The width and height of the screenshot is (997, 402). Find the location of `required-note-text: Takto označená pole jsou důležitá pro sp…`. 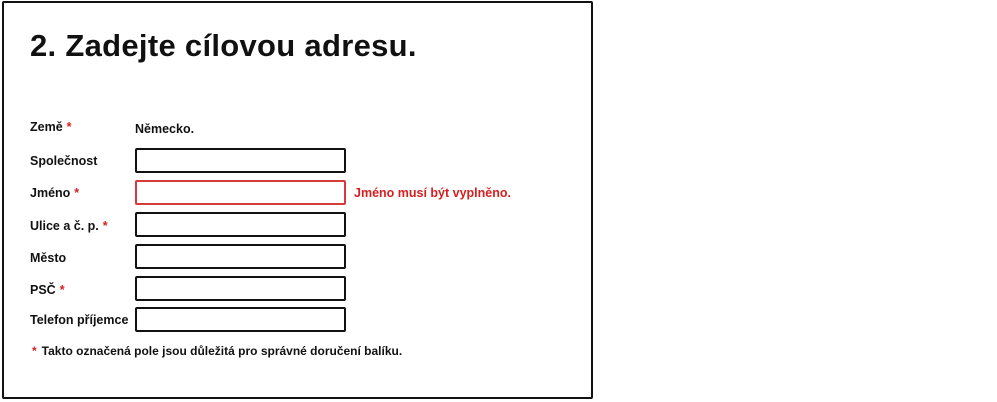

required-note-text: Takto označená pole jsou důležitá pro sp… is located at coordinates (222, 351).